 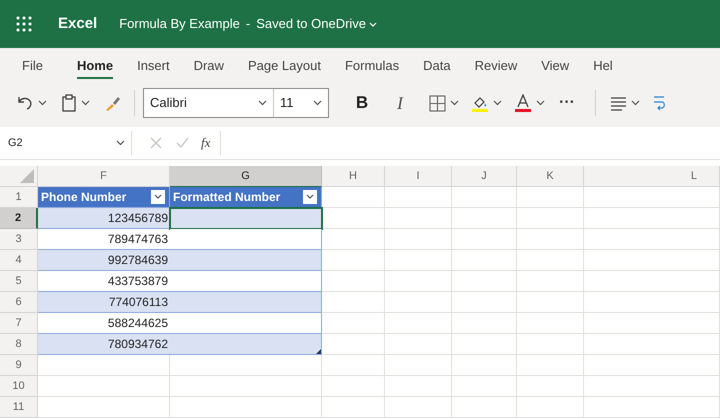 What do you see at coordinates (246, 197) in the screenshot?
I see `table-header: Formatted Number` at bounding box center [246, 197].